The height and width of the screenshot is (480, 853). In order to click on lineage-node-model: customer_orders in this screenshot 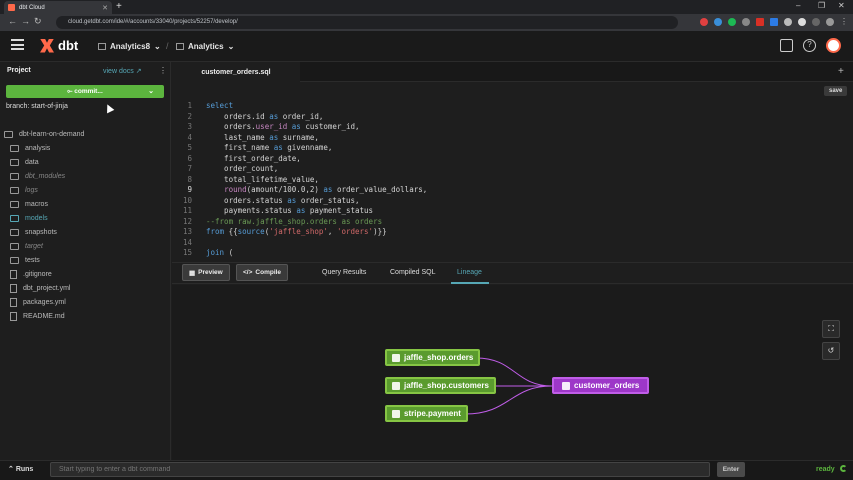, I will do `click(601, 385)`.